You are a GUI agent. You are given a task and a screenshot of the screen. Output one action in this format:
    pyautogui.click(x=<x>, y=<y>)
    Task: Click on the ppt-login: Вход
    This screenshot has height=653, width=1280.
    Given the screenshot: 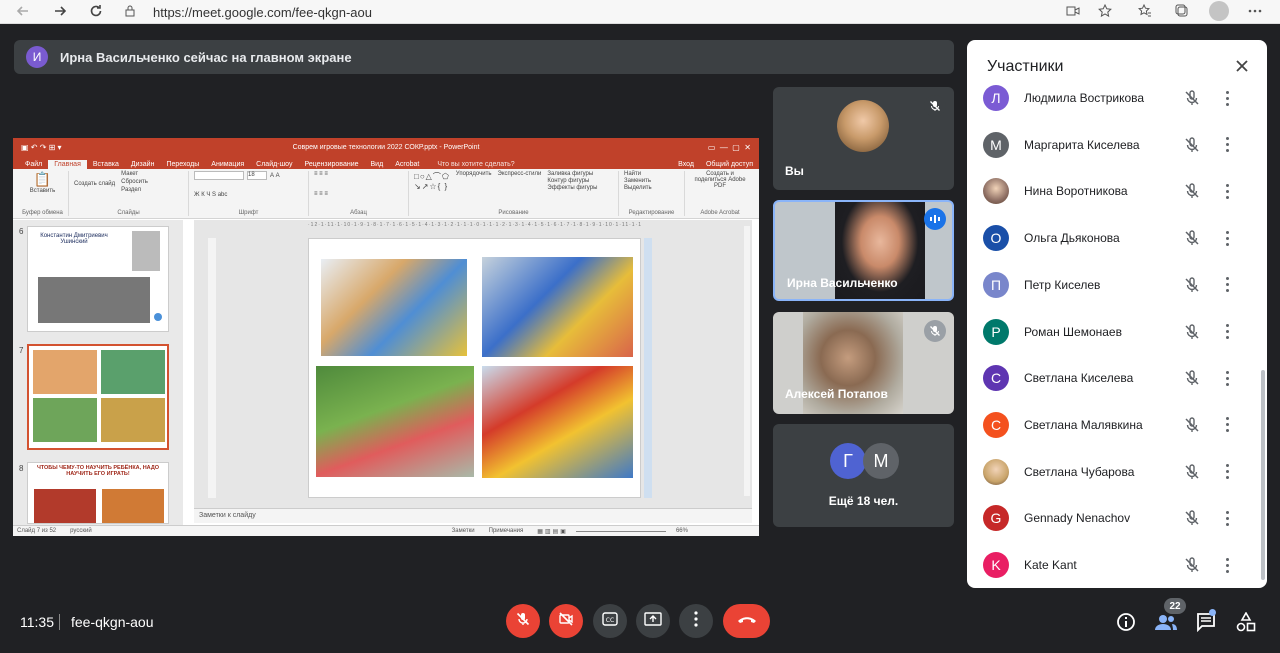 What is the action you would take?
    pyautogui.click(x=686, y=164)
    